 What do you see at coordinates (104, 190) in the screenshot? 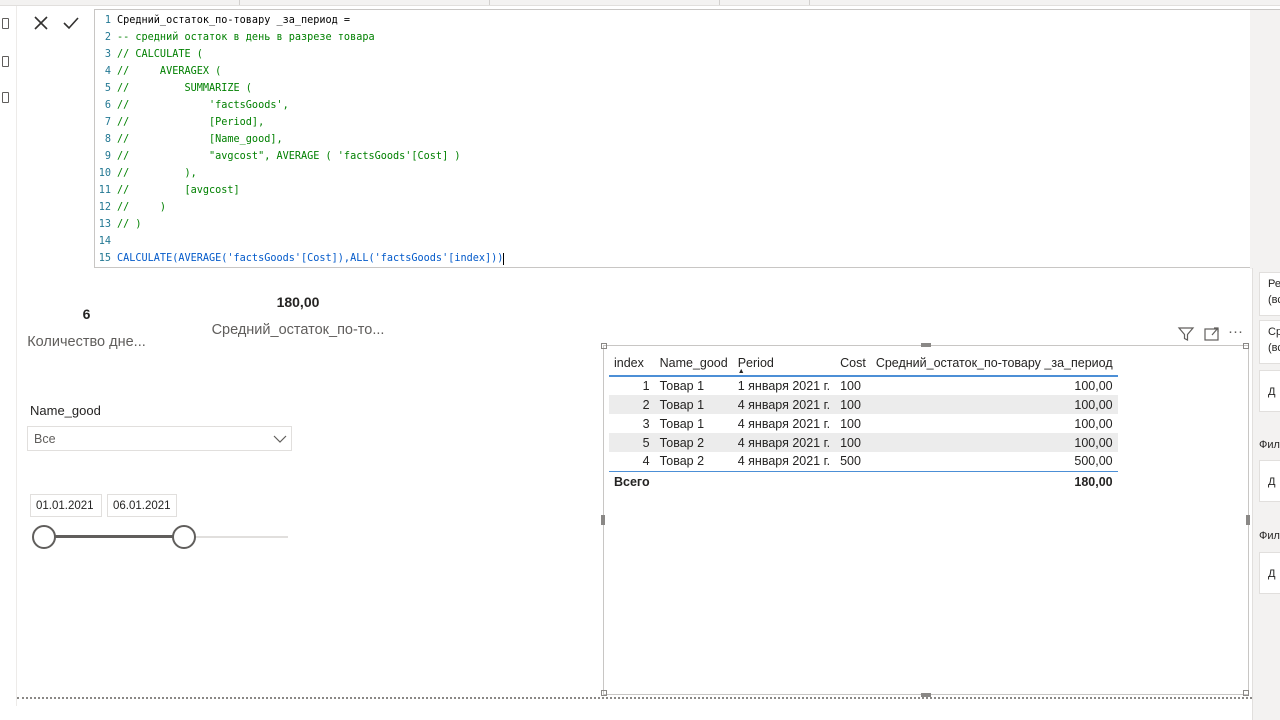
I see `line-number: 11` at bounding box center [104, 190].